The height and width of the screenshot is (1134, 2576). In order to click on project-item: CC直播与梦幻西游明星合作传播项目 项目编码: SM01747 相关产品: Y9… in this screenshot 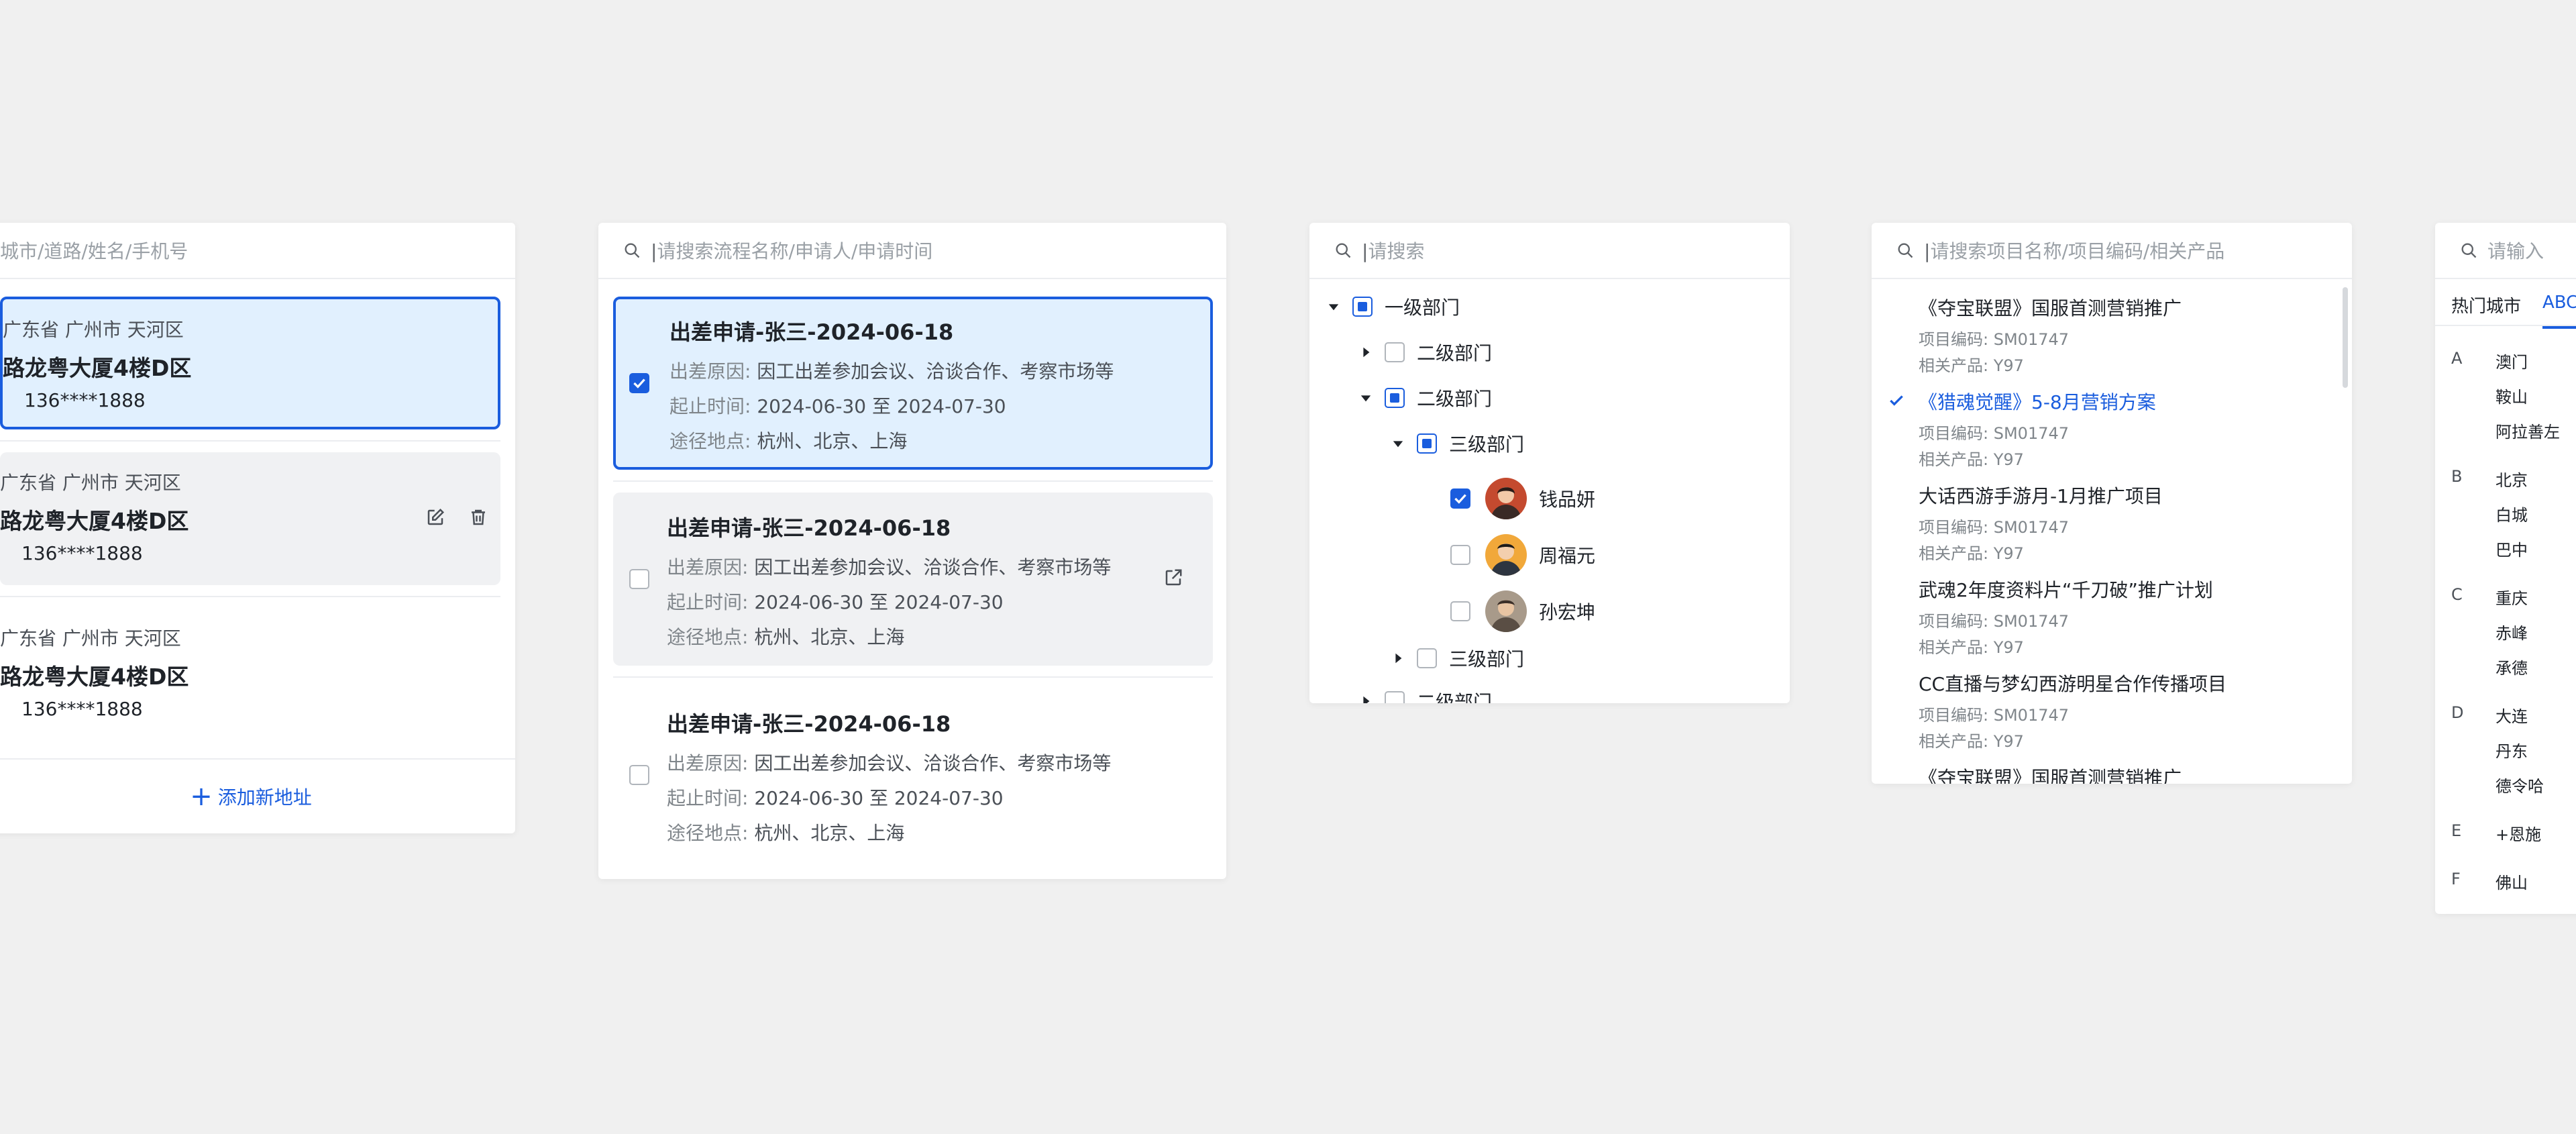, I will do `click(2072, 711)`.